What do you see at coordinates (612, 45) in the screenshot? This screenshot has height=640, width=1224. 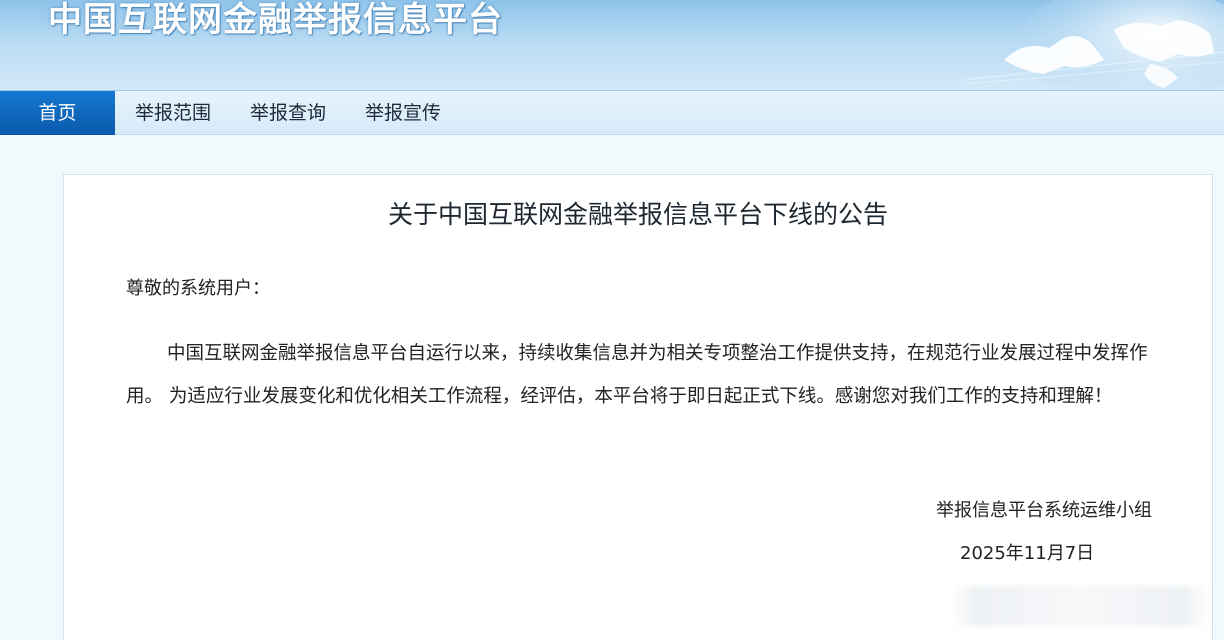 I see `site-header-banner: 中国互联网金融举报信息平台` at bounding box center [612, 45].